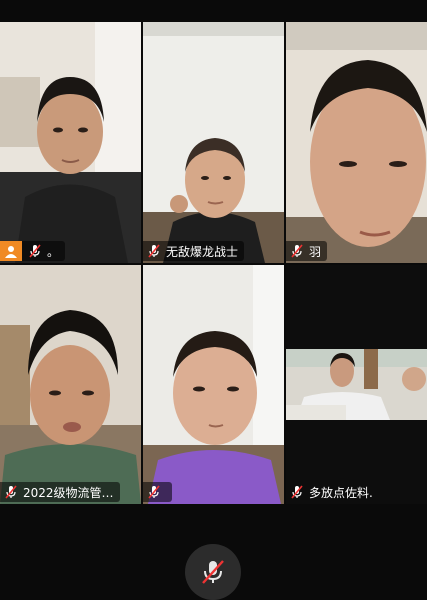 This screenshot has width=427, height=600. I want to click on participant-caption: 无敌爆龙战士, so click(194, 251).